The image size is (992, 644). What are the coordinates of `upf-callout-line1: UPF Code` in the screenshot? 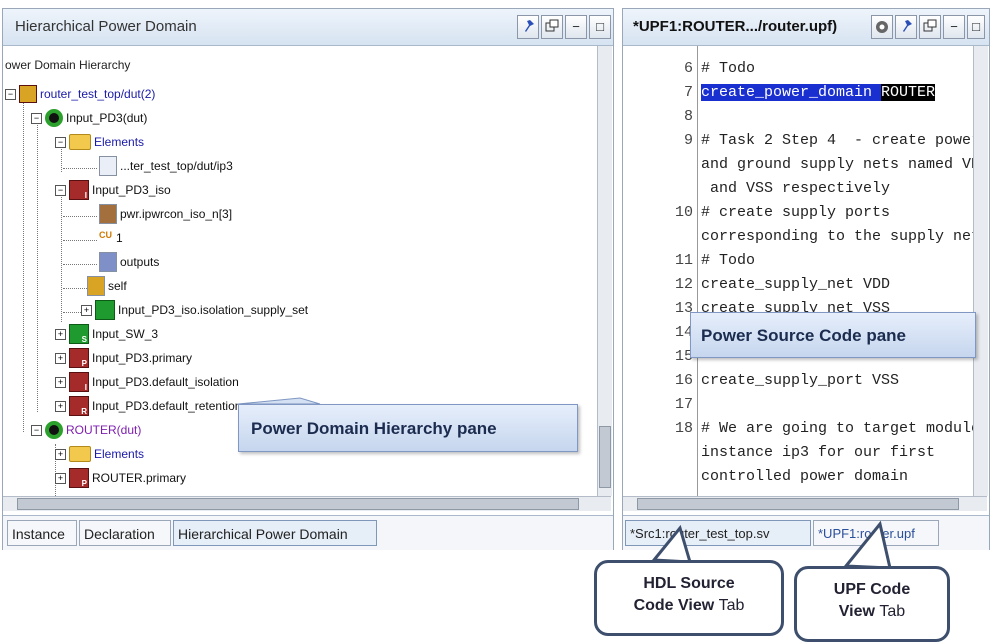 It's located at (872, 589).